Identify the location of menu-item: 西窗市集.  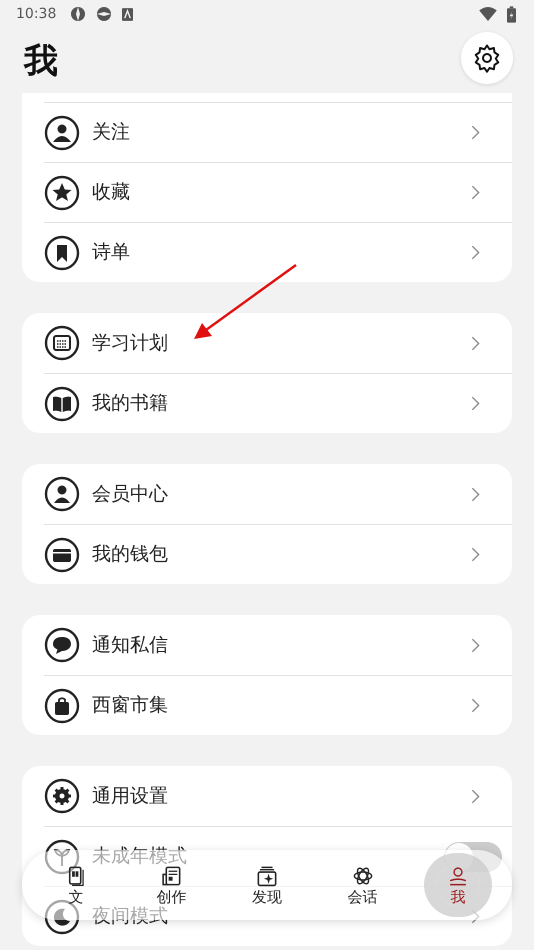
(130, 705).